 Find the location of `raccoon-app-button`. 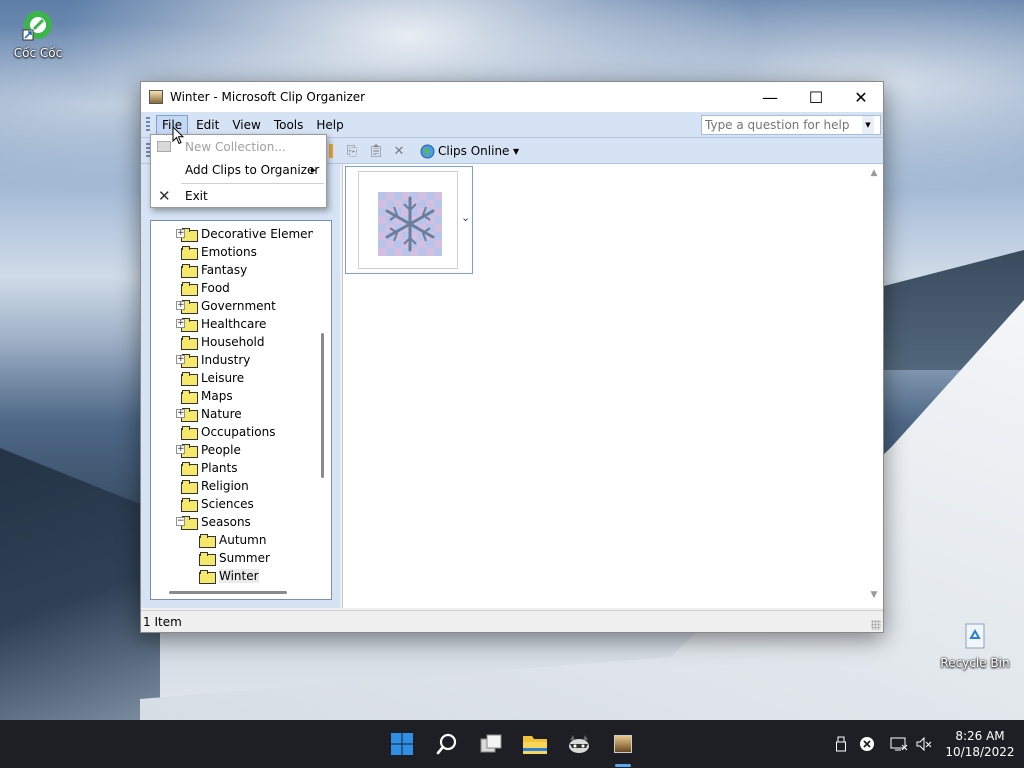

raccoon-app-button is located at coordinates (579, 744).